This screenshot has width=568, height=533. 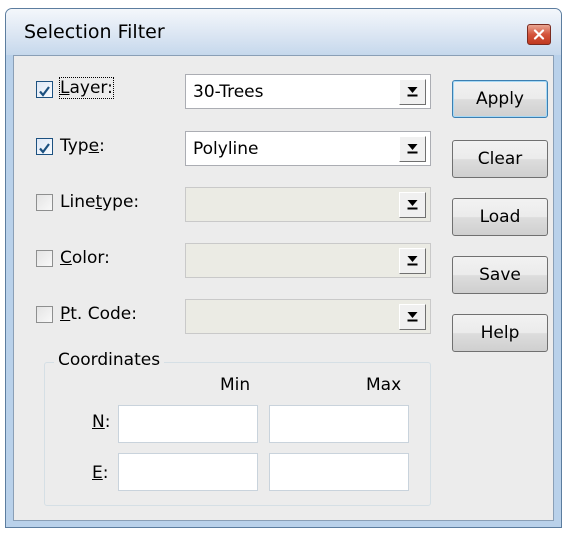 What do you see at coordinates (308, 260) in the screenshot?
I see `color-combo` at bounding box center [308, 260].